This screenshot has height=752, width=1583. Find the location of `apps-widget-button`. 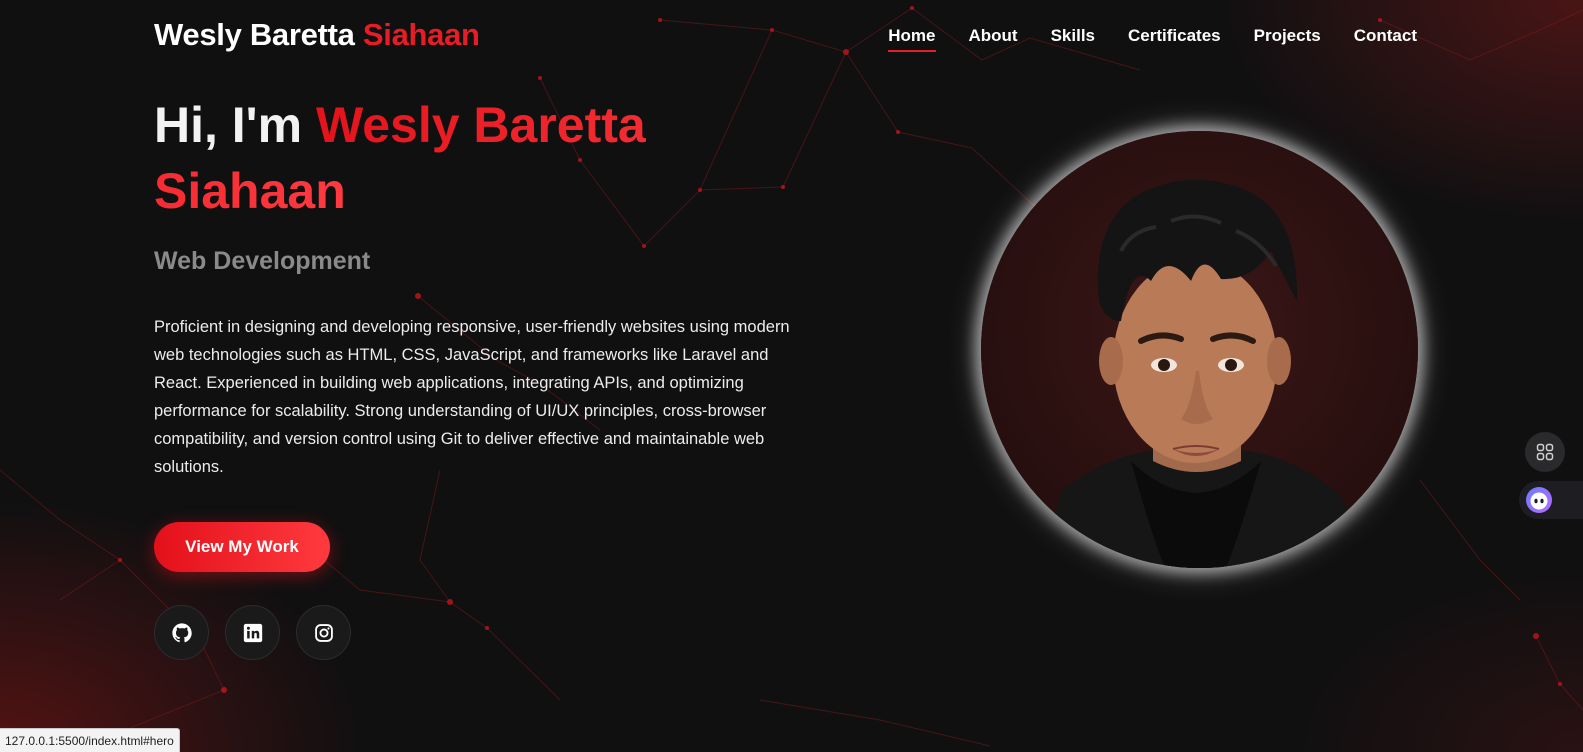

apps-widget-button is located at coordinates (1545, 452).